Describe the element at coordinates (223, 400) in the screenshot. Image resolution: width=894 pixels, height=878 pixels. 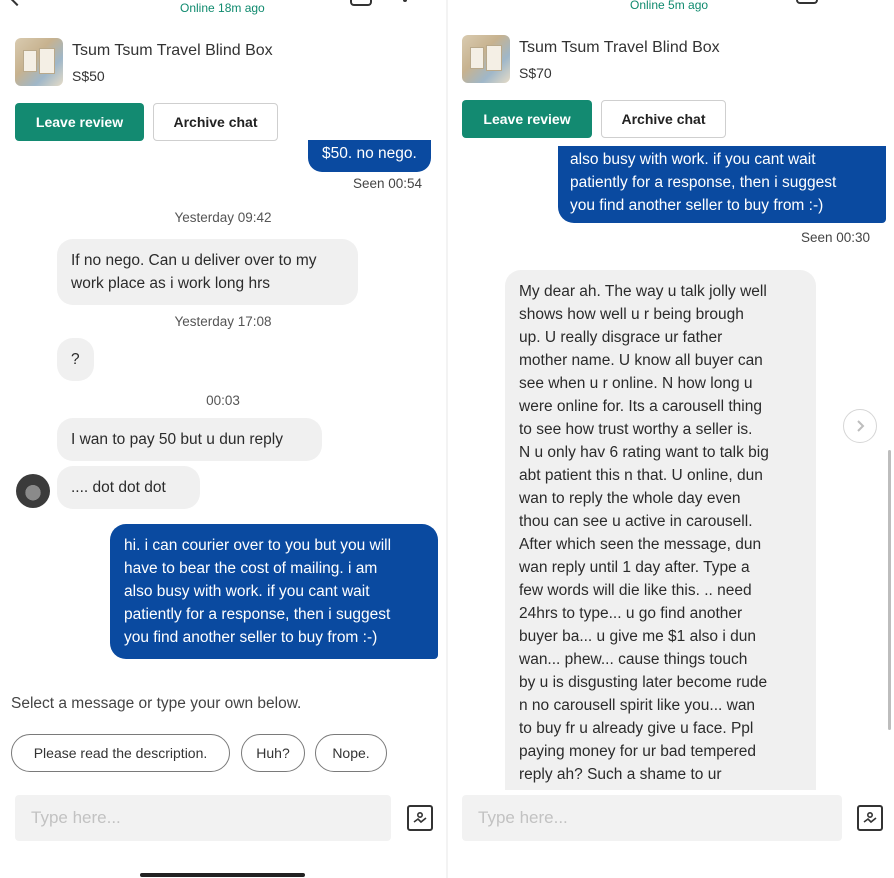
I see `timestamp: 00:03` at that location.